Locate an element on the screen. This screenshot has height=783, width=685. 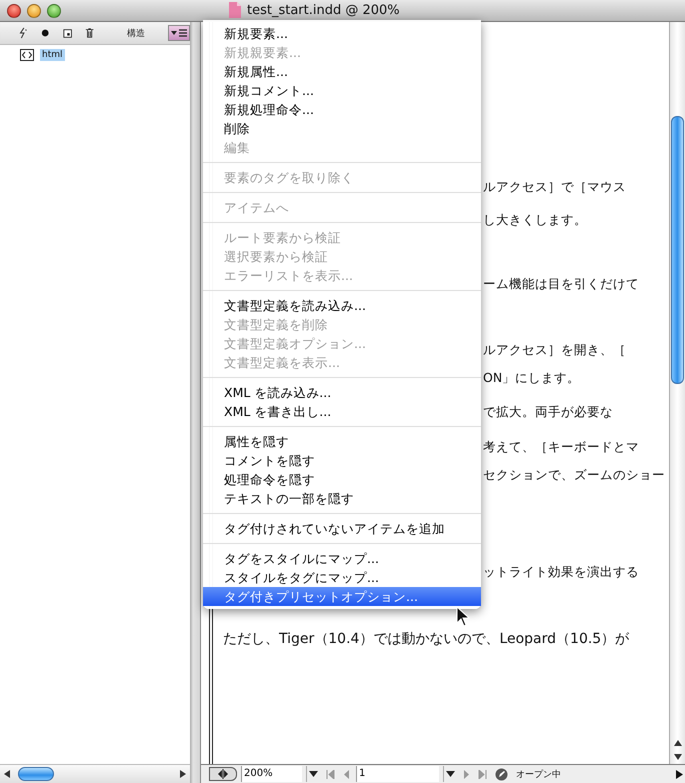
split-arrows-icon is located at coordinates (223, 774).